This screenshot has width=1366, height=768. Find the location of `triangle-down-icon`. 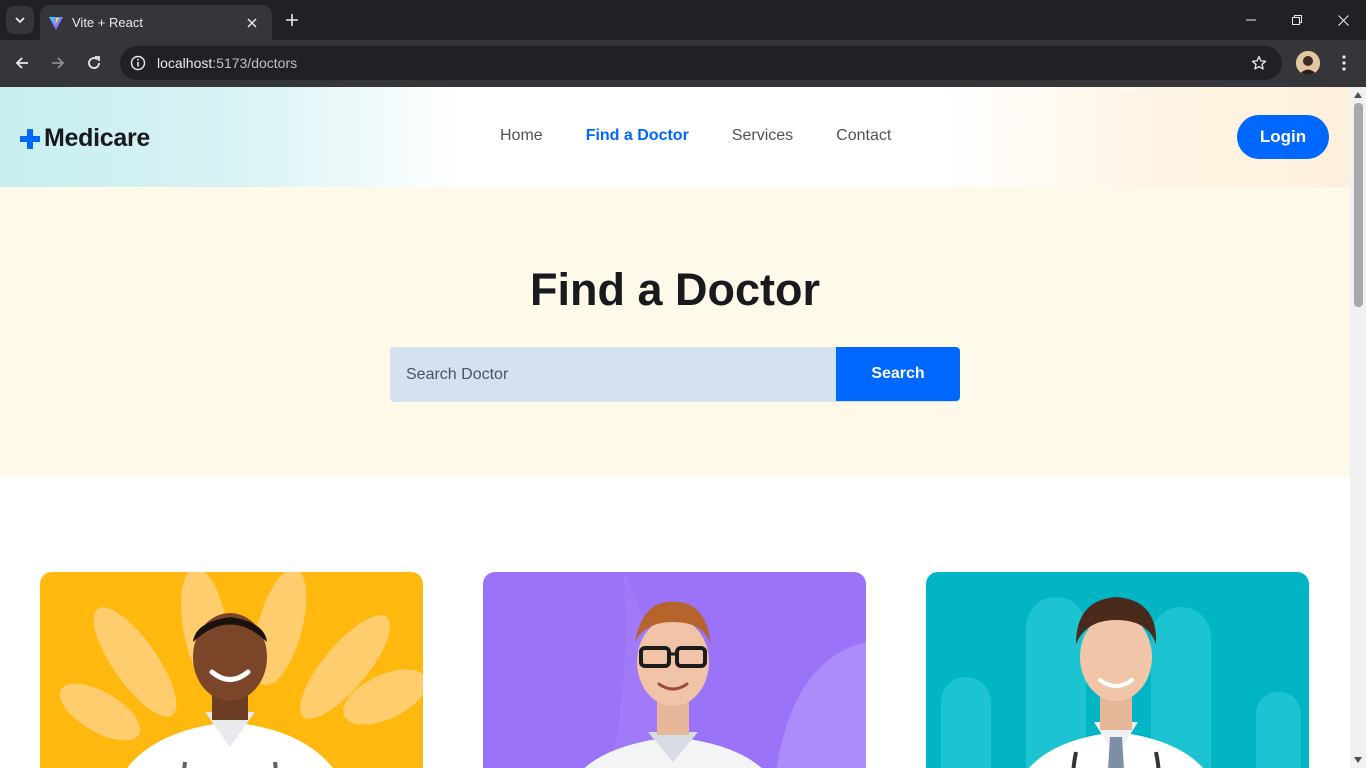

triangle-down-icon is located at coordinates (1358, 760).